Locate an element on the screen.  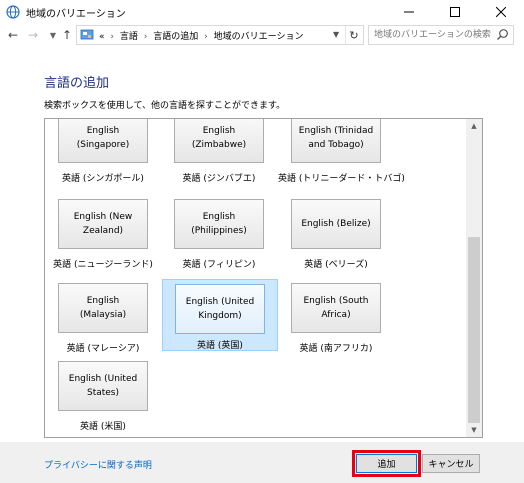
breadcrumb-overflow: « is located at coordinates (102, 37).